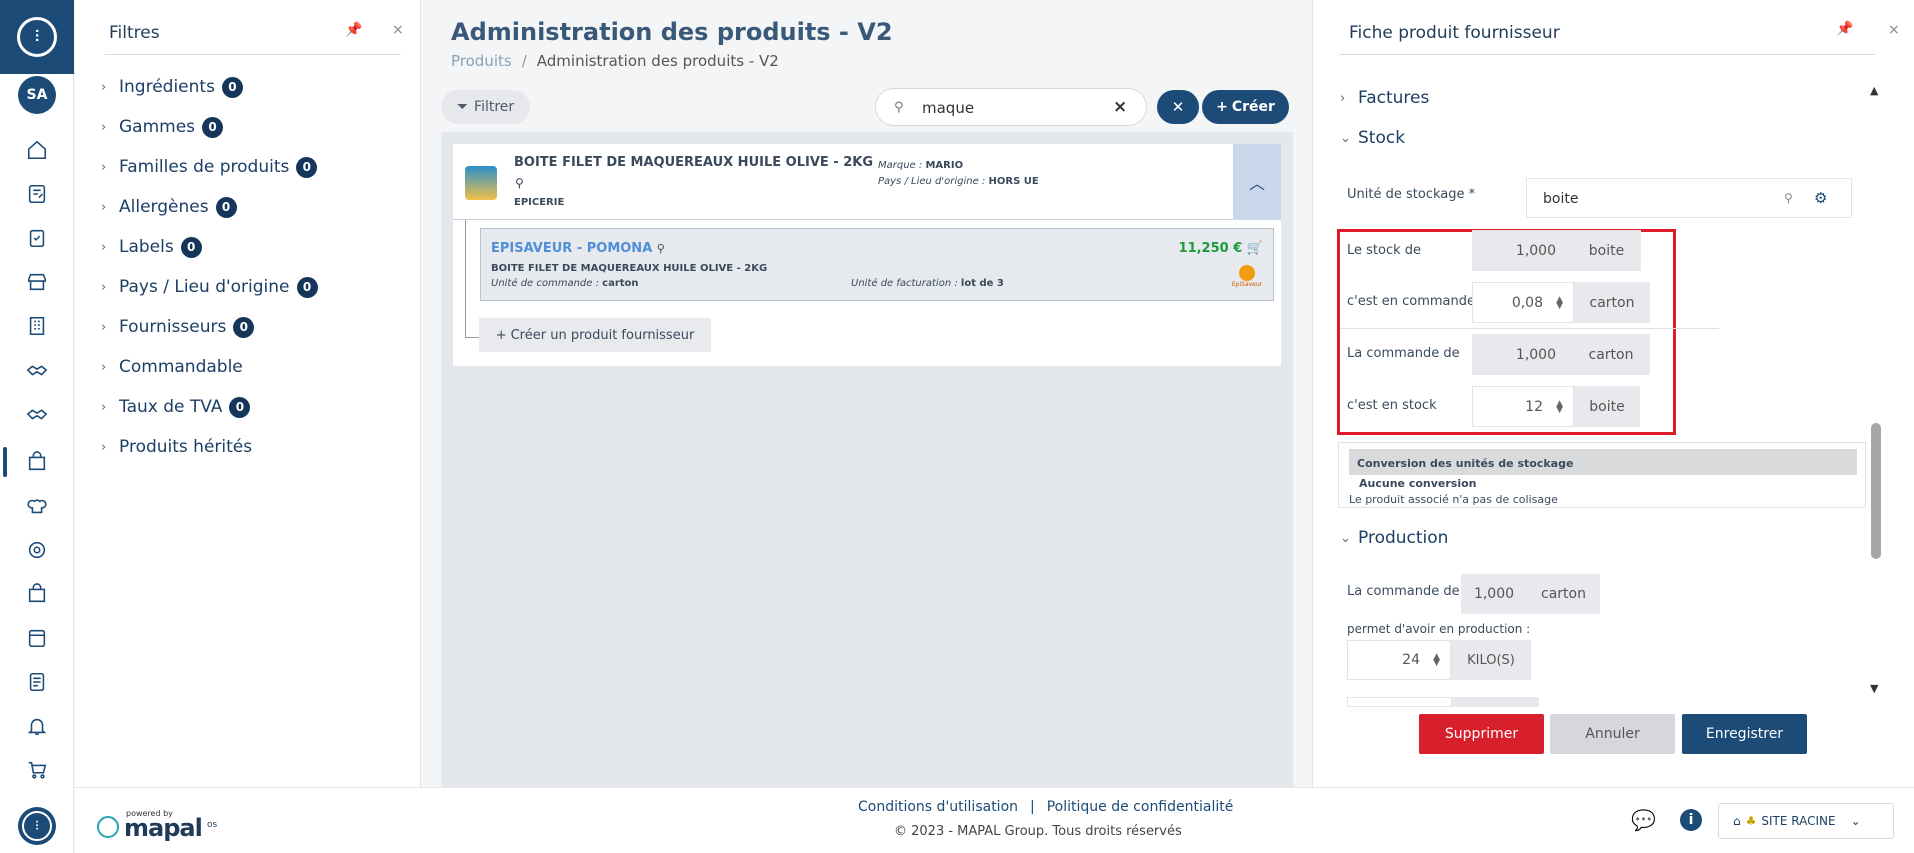 This screenshot has width=1914, height=853. I want to click on filter-item-labels: › Labels 0, so click(151, 247).